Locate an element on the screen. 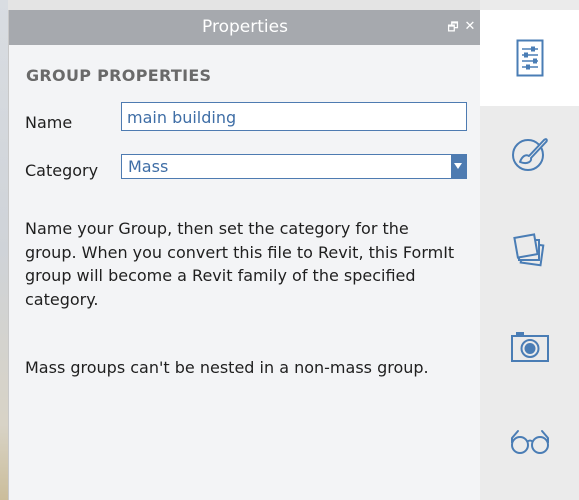 The image size is (579, 500). paint-palette-icon is located at coordinates (529, 154).